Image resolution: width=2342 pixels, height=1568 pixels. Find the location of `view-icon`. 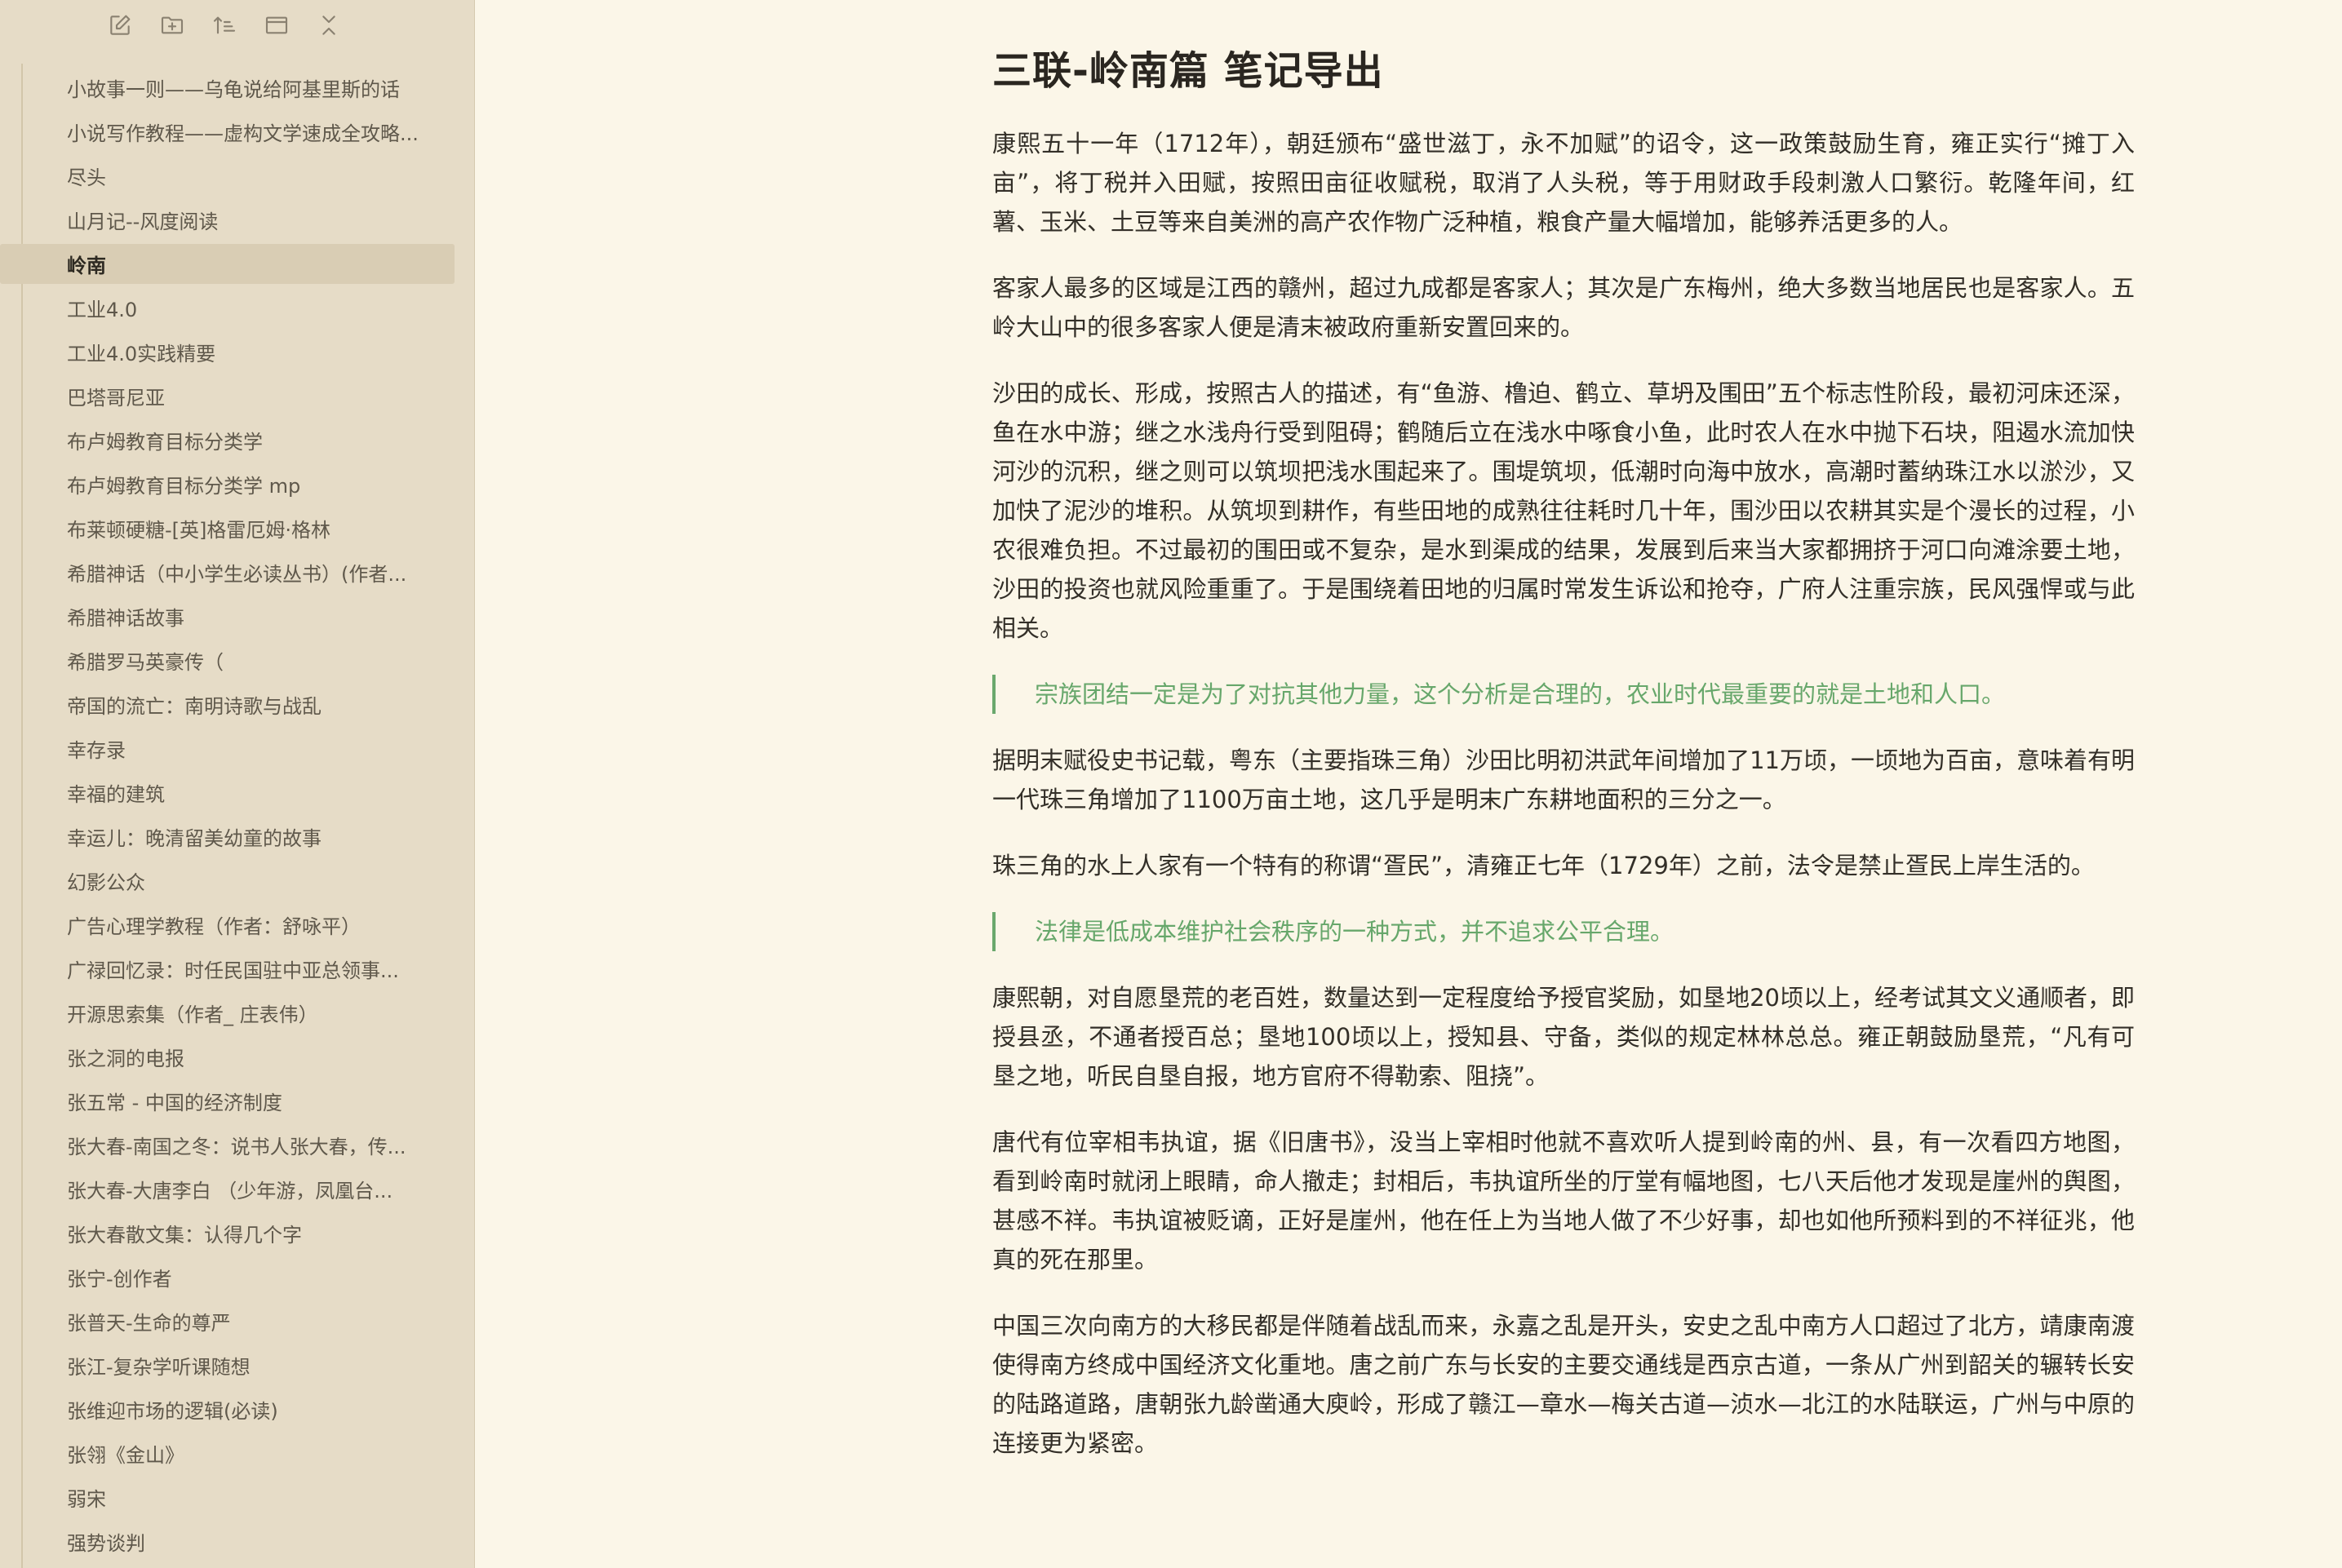

view-icon is located at coordinates (276, 25).